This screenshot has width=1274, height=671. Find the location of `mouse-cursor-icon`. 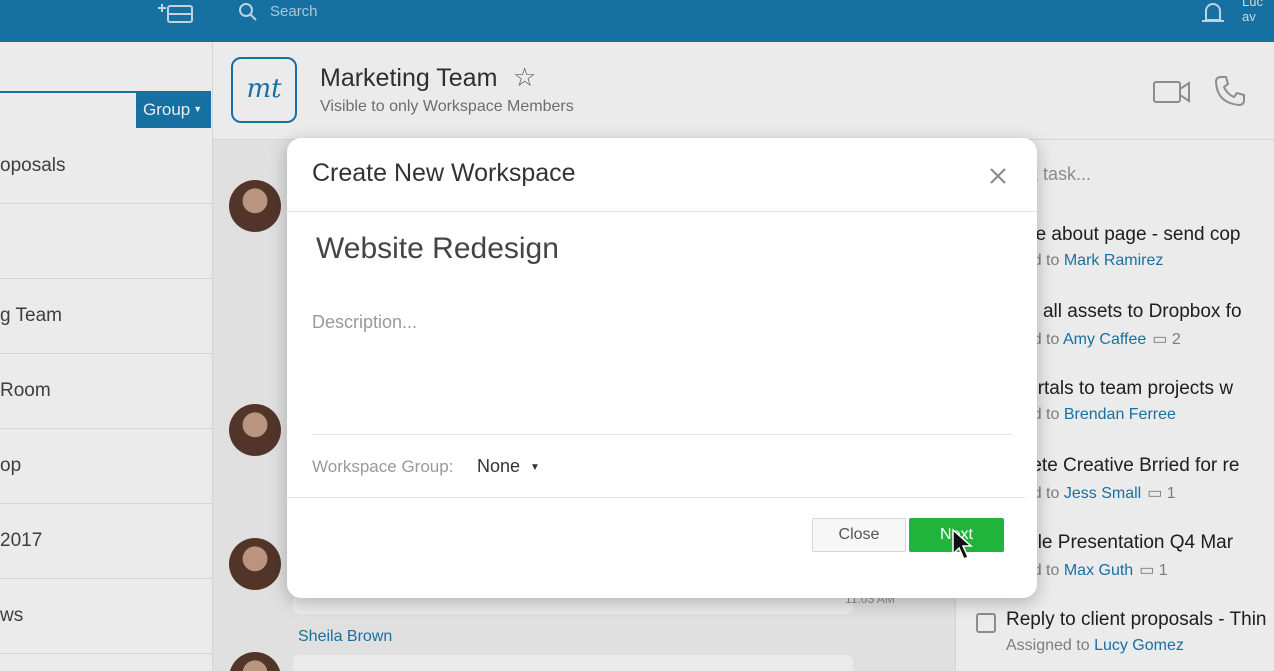

mouse-cursor-icon is located at coordinates (962, 544).